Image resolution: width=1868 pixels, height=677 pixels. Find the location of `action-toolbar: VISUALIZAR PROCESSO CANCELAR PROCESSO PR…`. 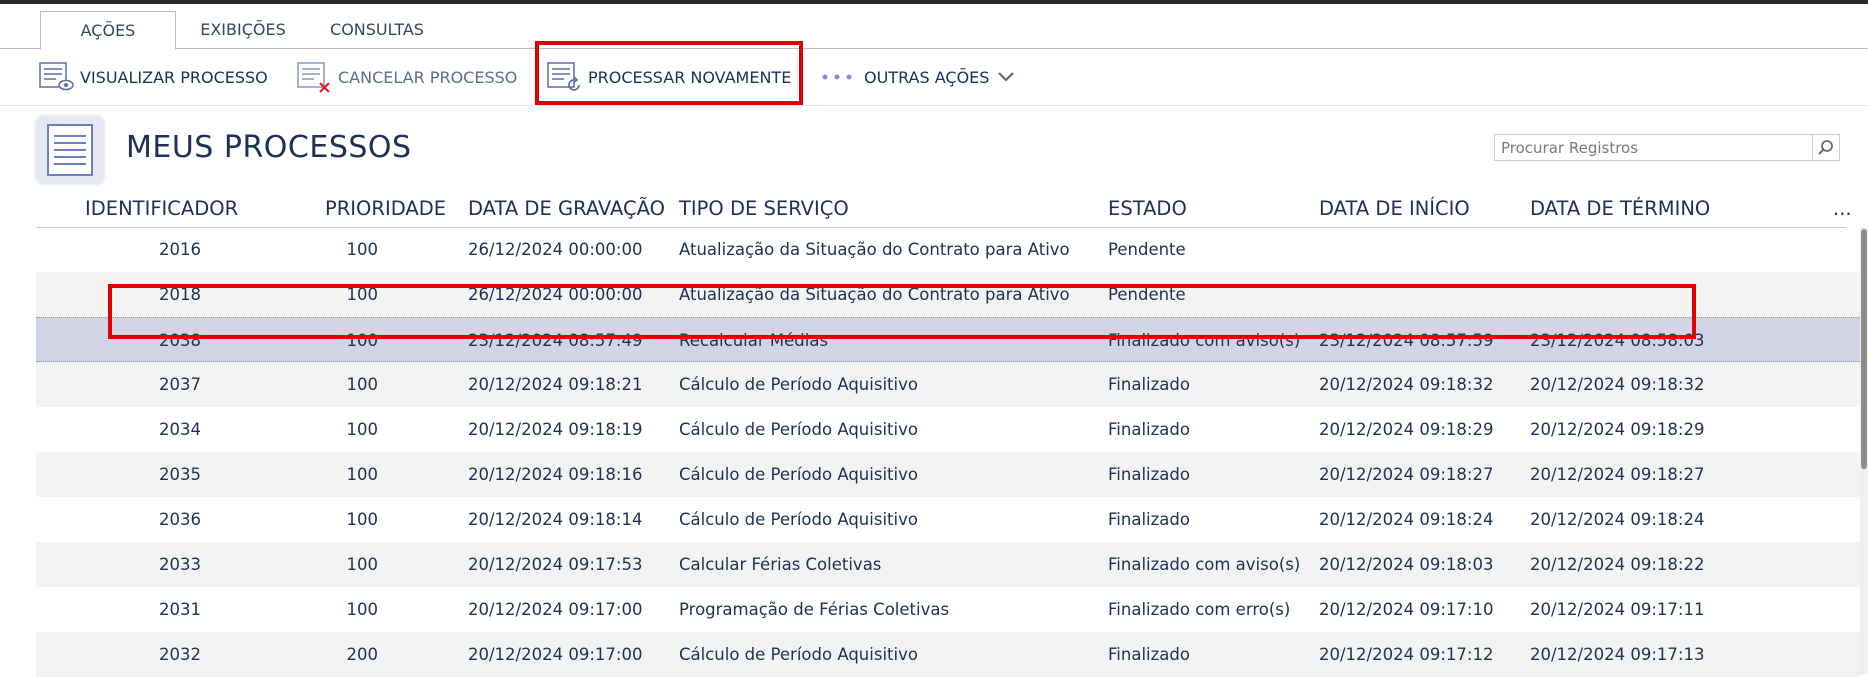

action-toolbar: VISUALIZAR PROCESSO CANCELAR PROCESSO PR… is located at coordinates (934, 77).